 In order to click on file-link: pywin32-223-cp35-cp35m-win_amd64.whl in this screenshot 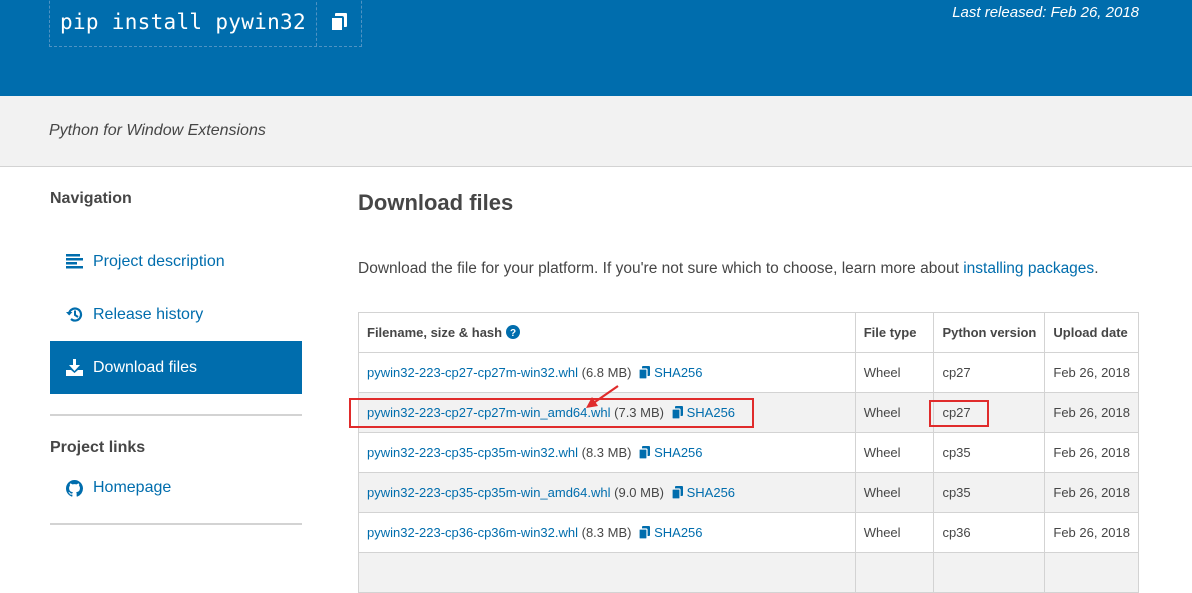, I will do `click(489, 492)`.